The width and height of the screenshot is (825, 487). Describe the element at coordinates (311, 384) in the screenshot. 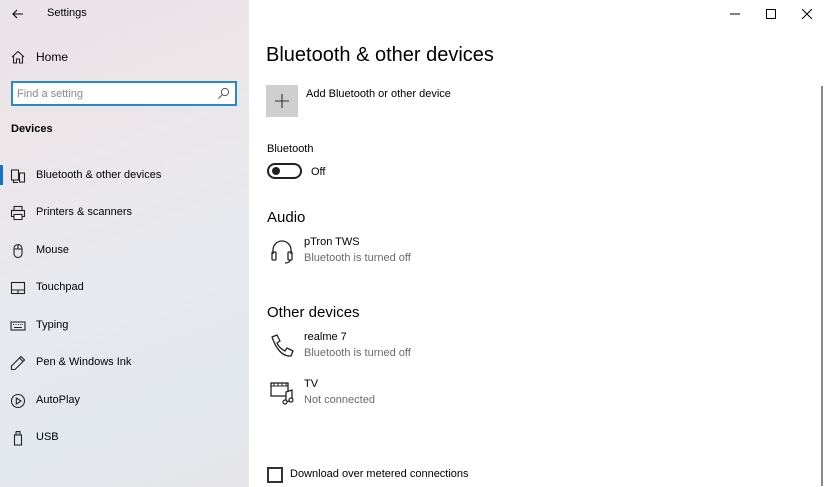

I see `device-name: TV` at that location.